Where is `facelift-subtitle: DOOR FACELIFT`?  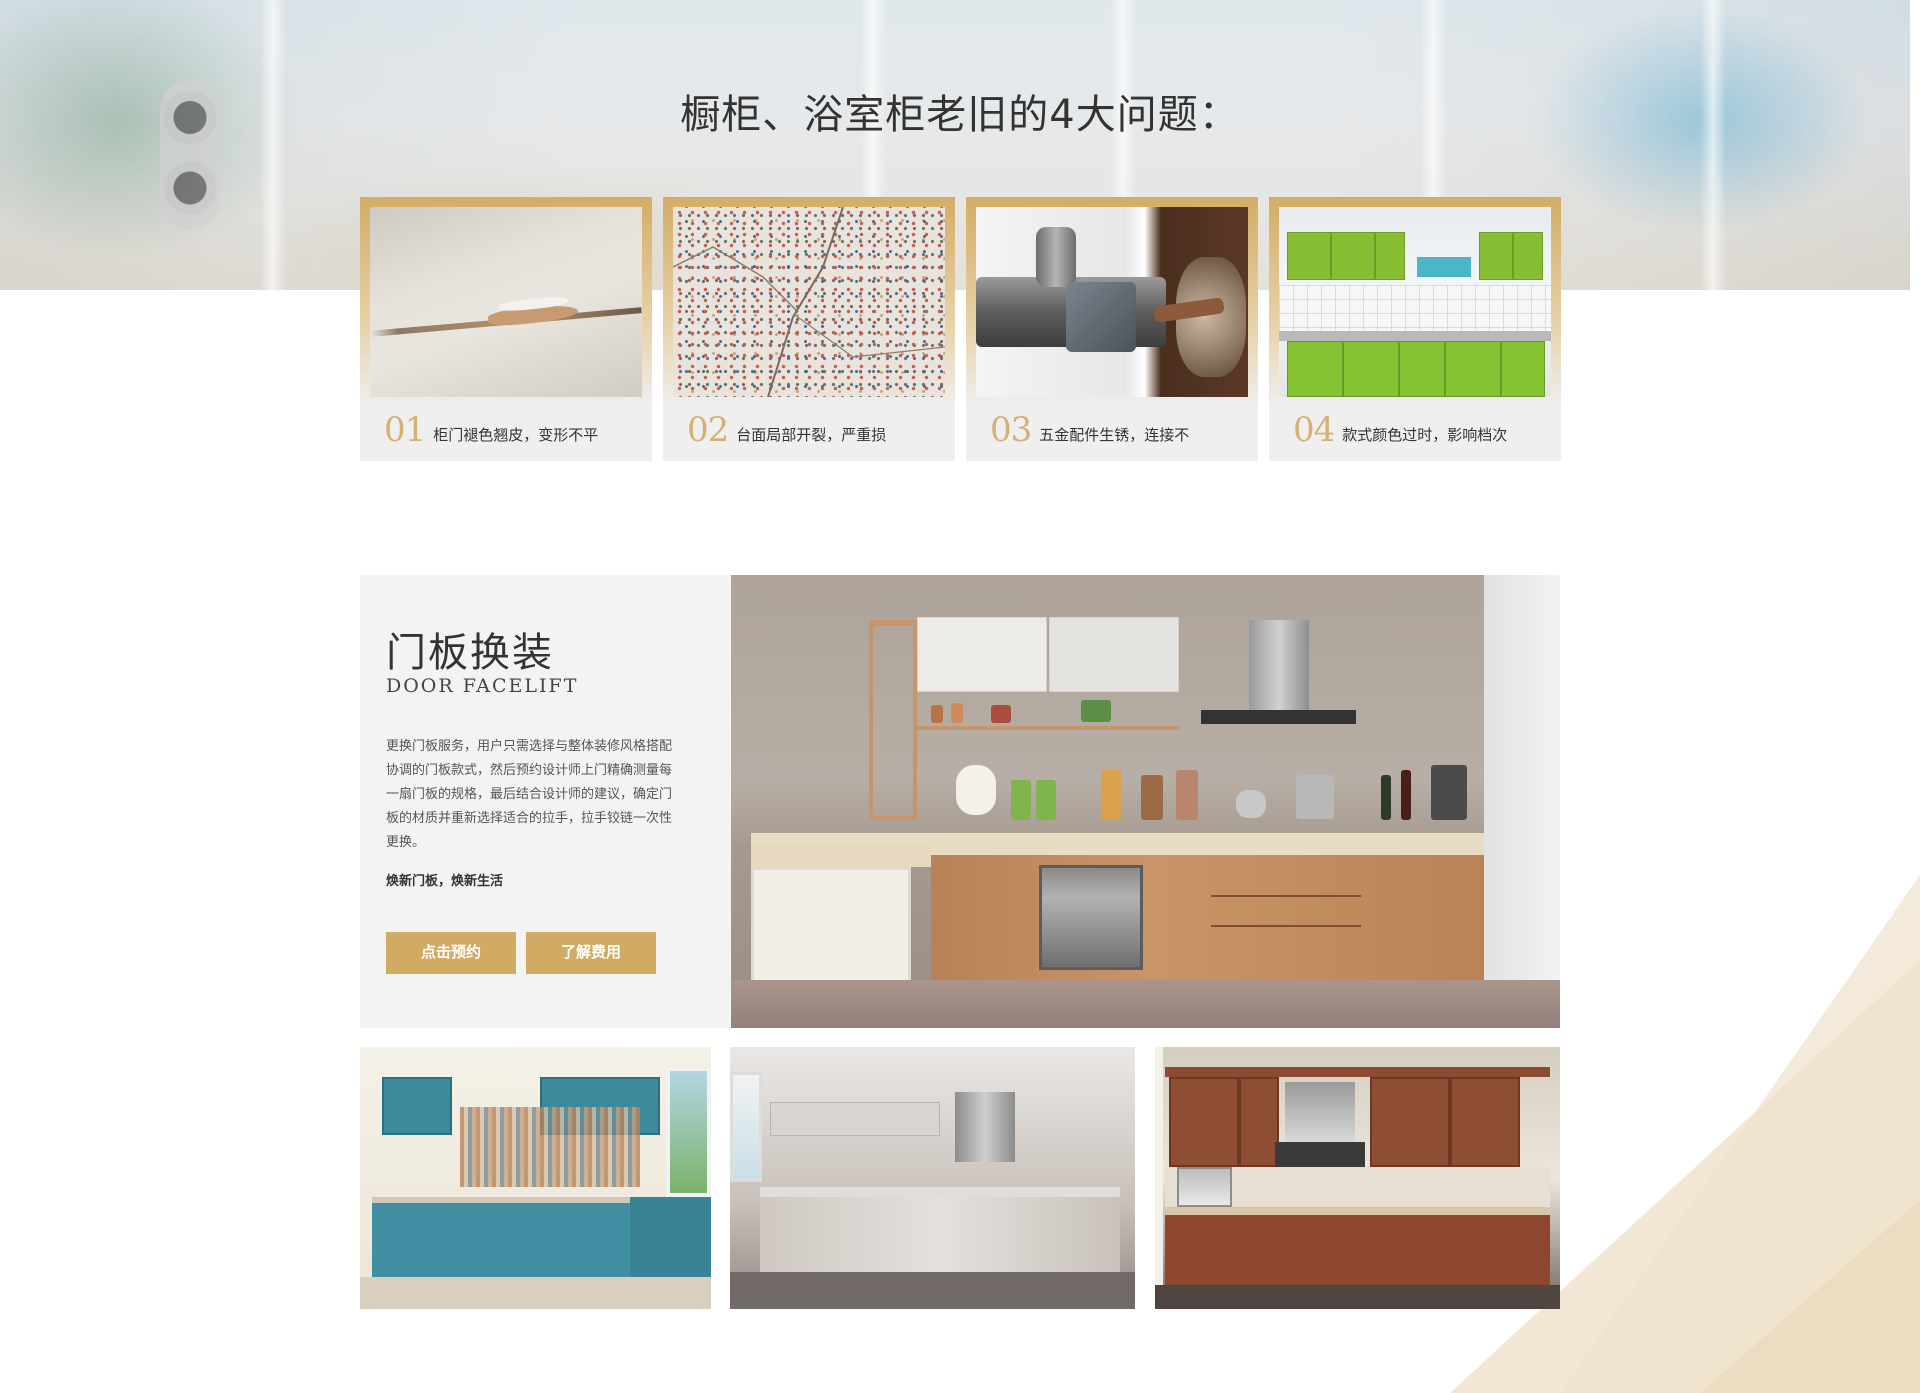 facelift-subtitle: DOOR FACELIFT is located at coordinates (482, 686).